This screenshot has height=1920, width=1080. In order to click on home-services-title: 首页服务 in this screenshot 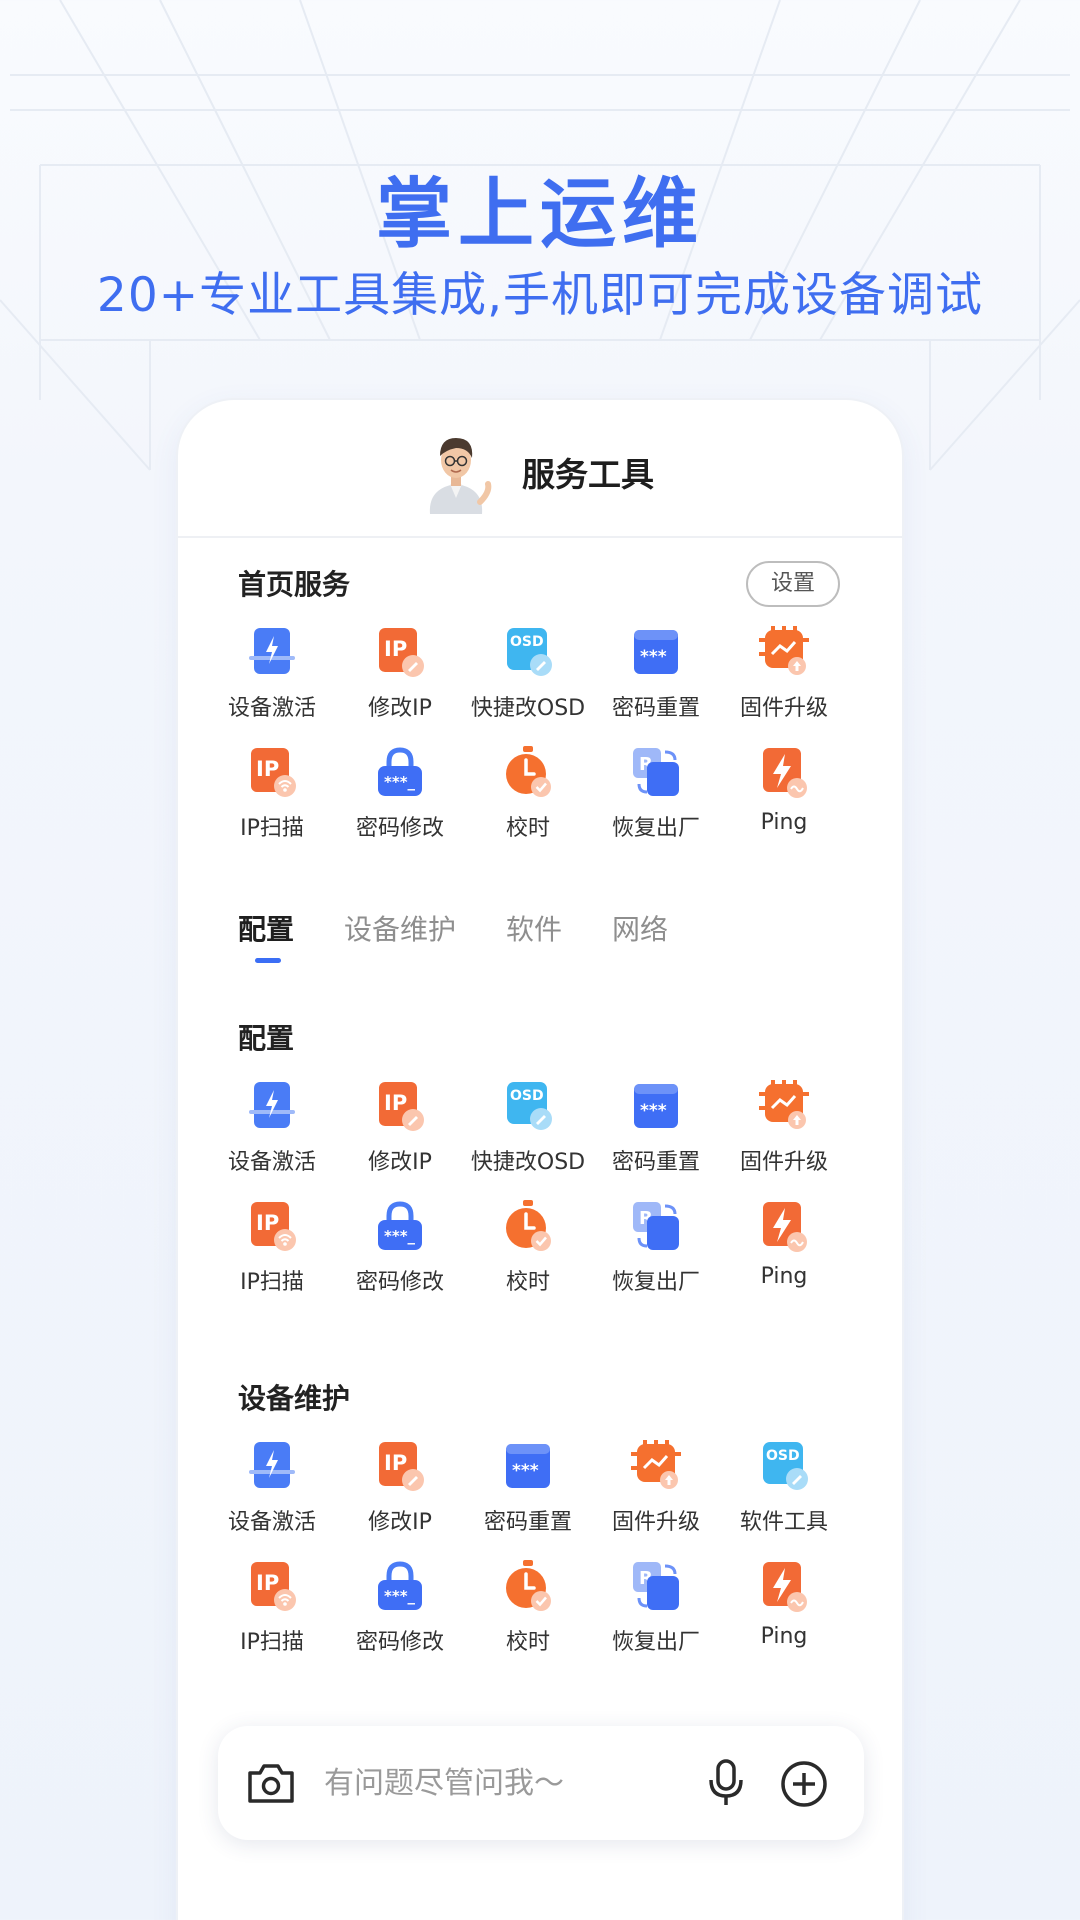, I will do `click(294, 584)`.